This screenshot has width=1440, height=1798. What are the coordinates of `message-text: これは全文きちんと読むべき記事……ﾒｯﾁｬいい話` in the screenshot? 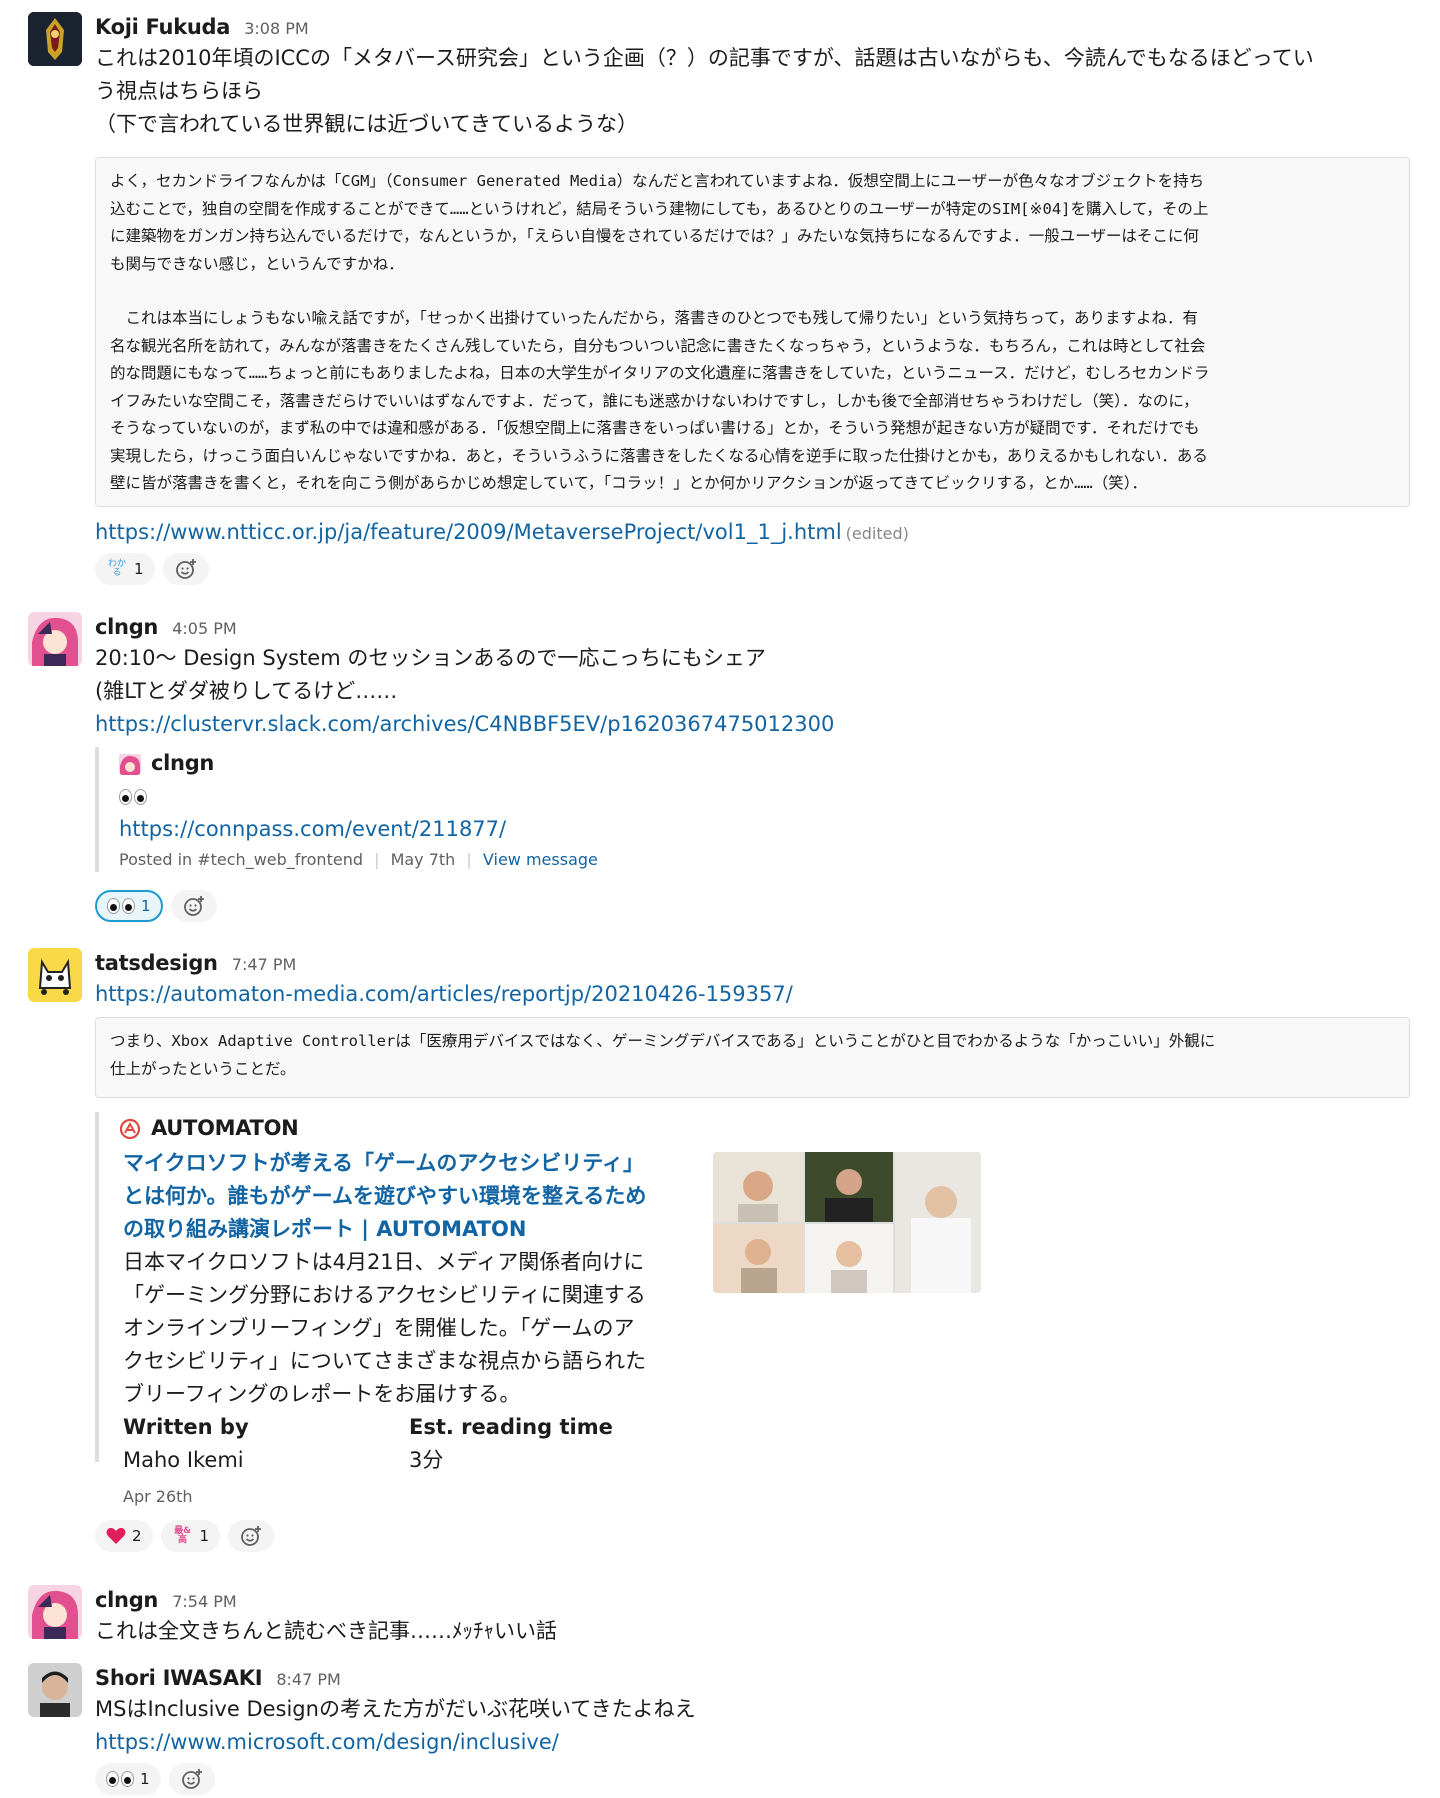 It's located at (326, 1631).